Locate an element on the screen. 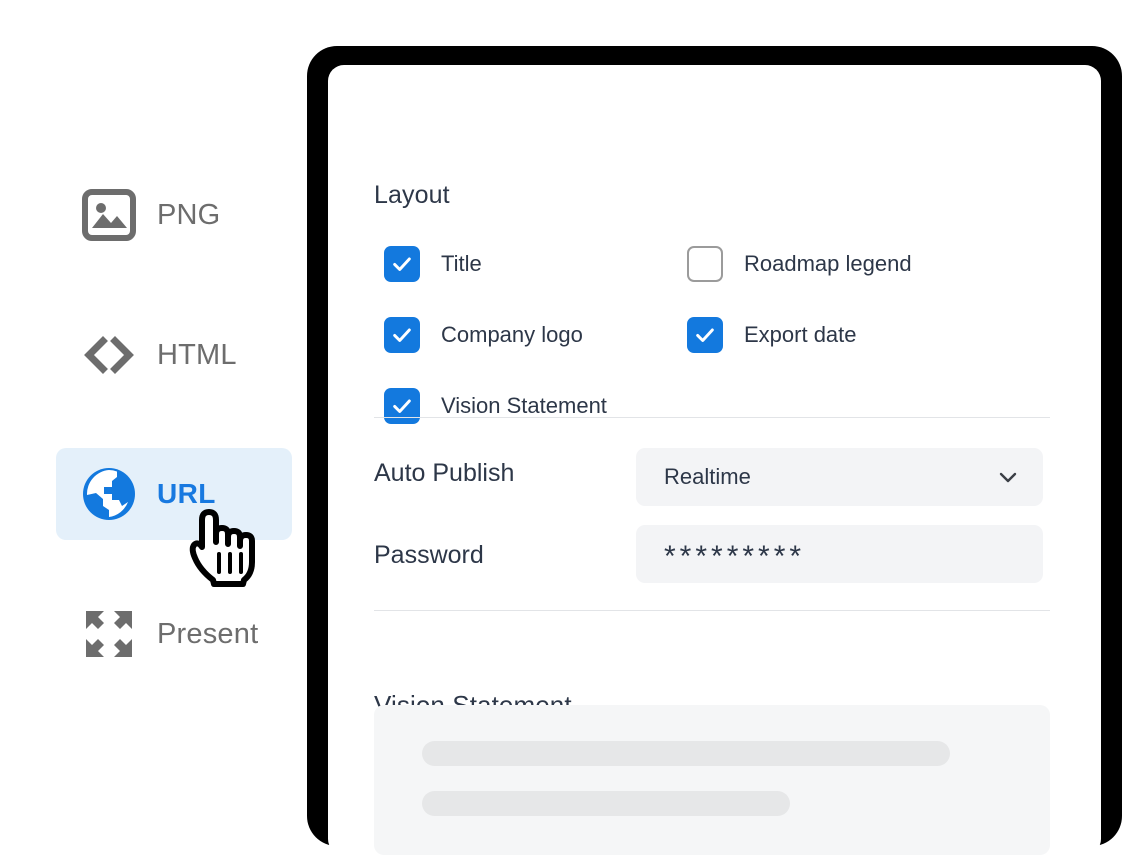 The height and width of the screenshot is (855, 1145). auto-publish-select: Realtime is located at coordinates (839, 477).